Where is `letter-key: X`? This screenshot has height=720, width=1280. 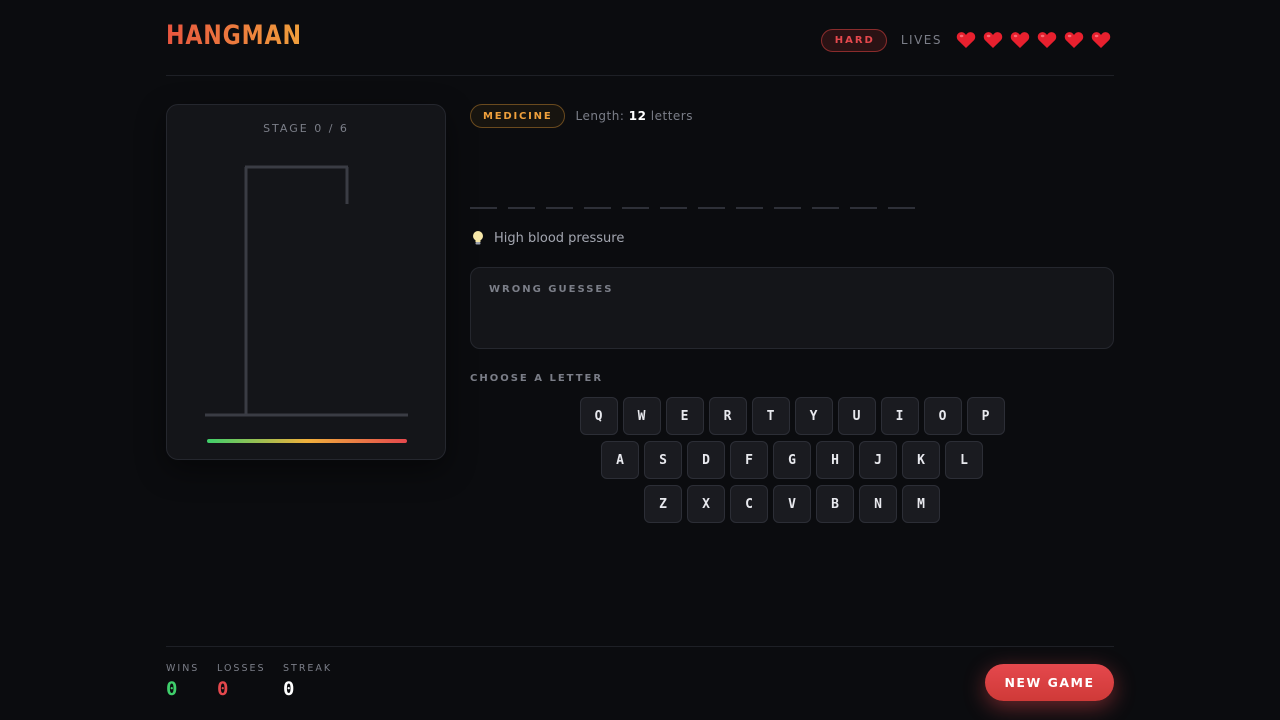
letter-key: X is located at coordinates (706, 504).